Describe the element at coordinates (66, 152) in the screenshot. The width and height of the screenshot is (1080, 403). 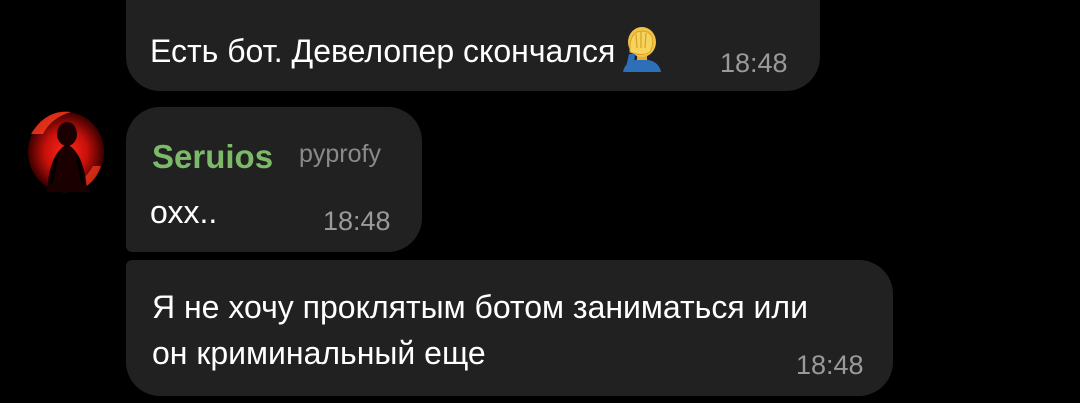
I see `avatar` at that location.